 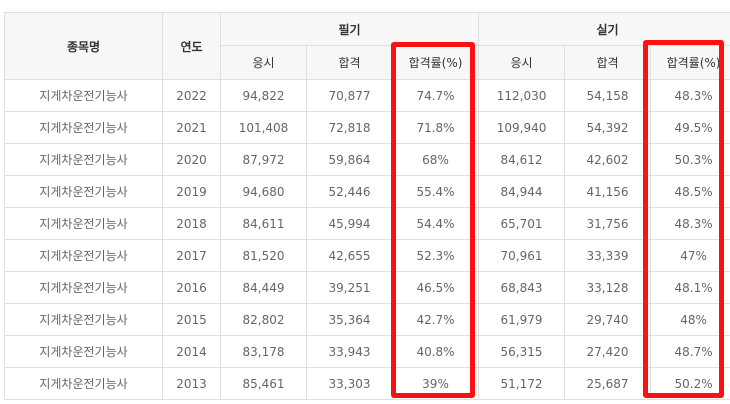 What do you see at coordinates (349, 29) in the screenshot?
I see `header-written: 필기` at bounding box center [349, 29].